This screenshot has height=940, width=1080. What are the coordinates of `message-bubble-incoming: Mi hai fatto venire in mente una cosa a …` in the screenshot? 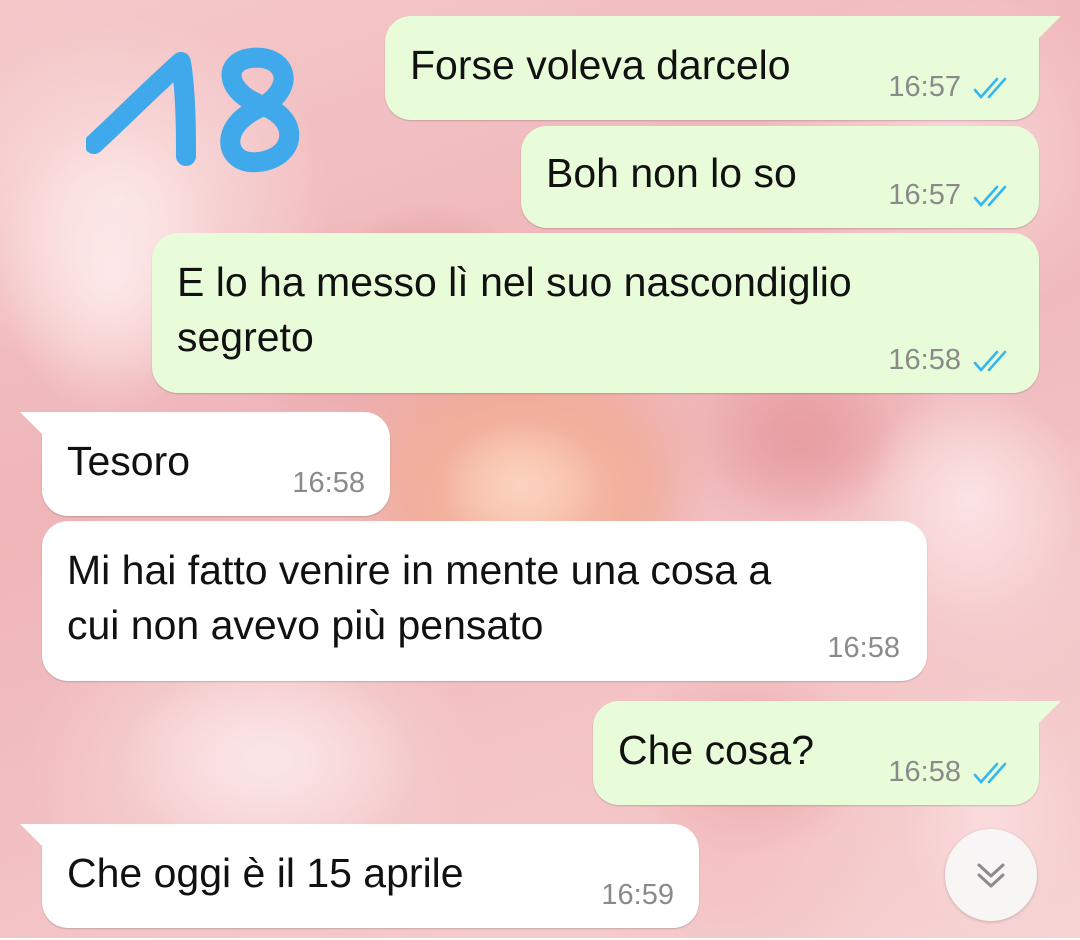 It's located at (484, 601).